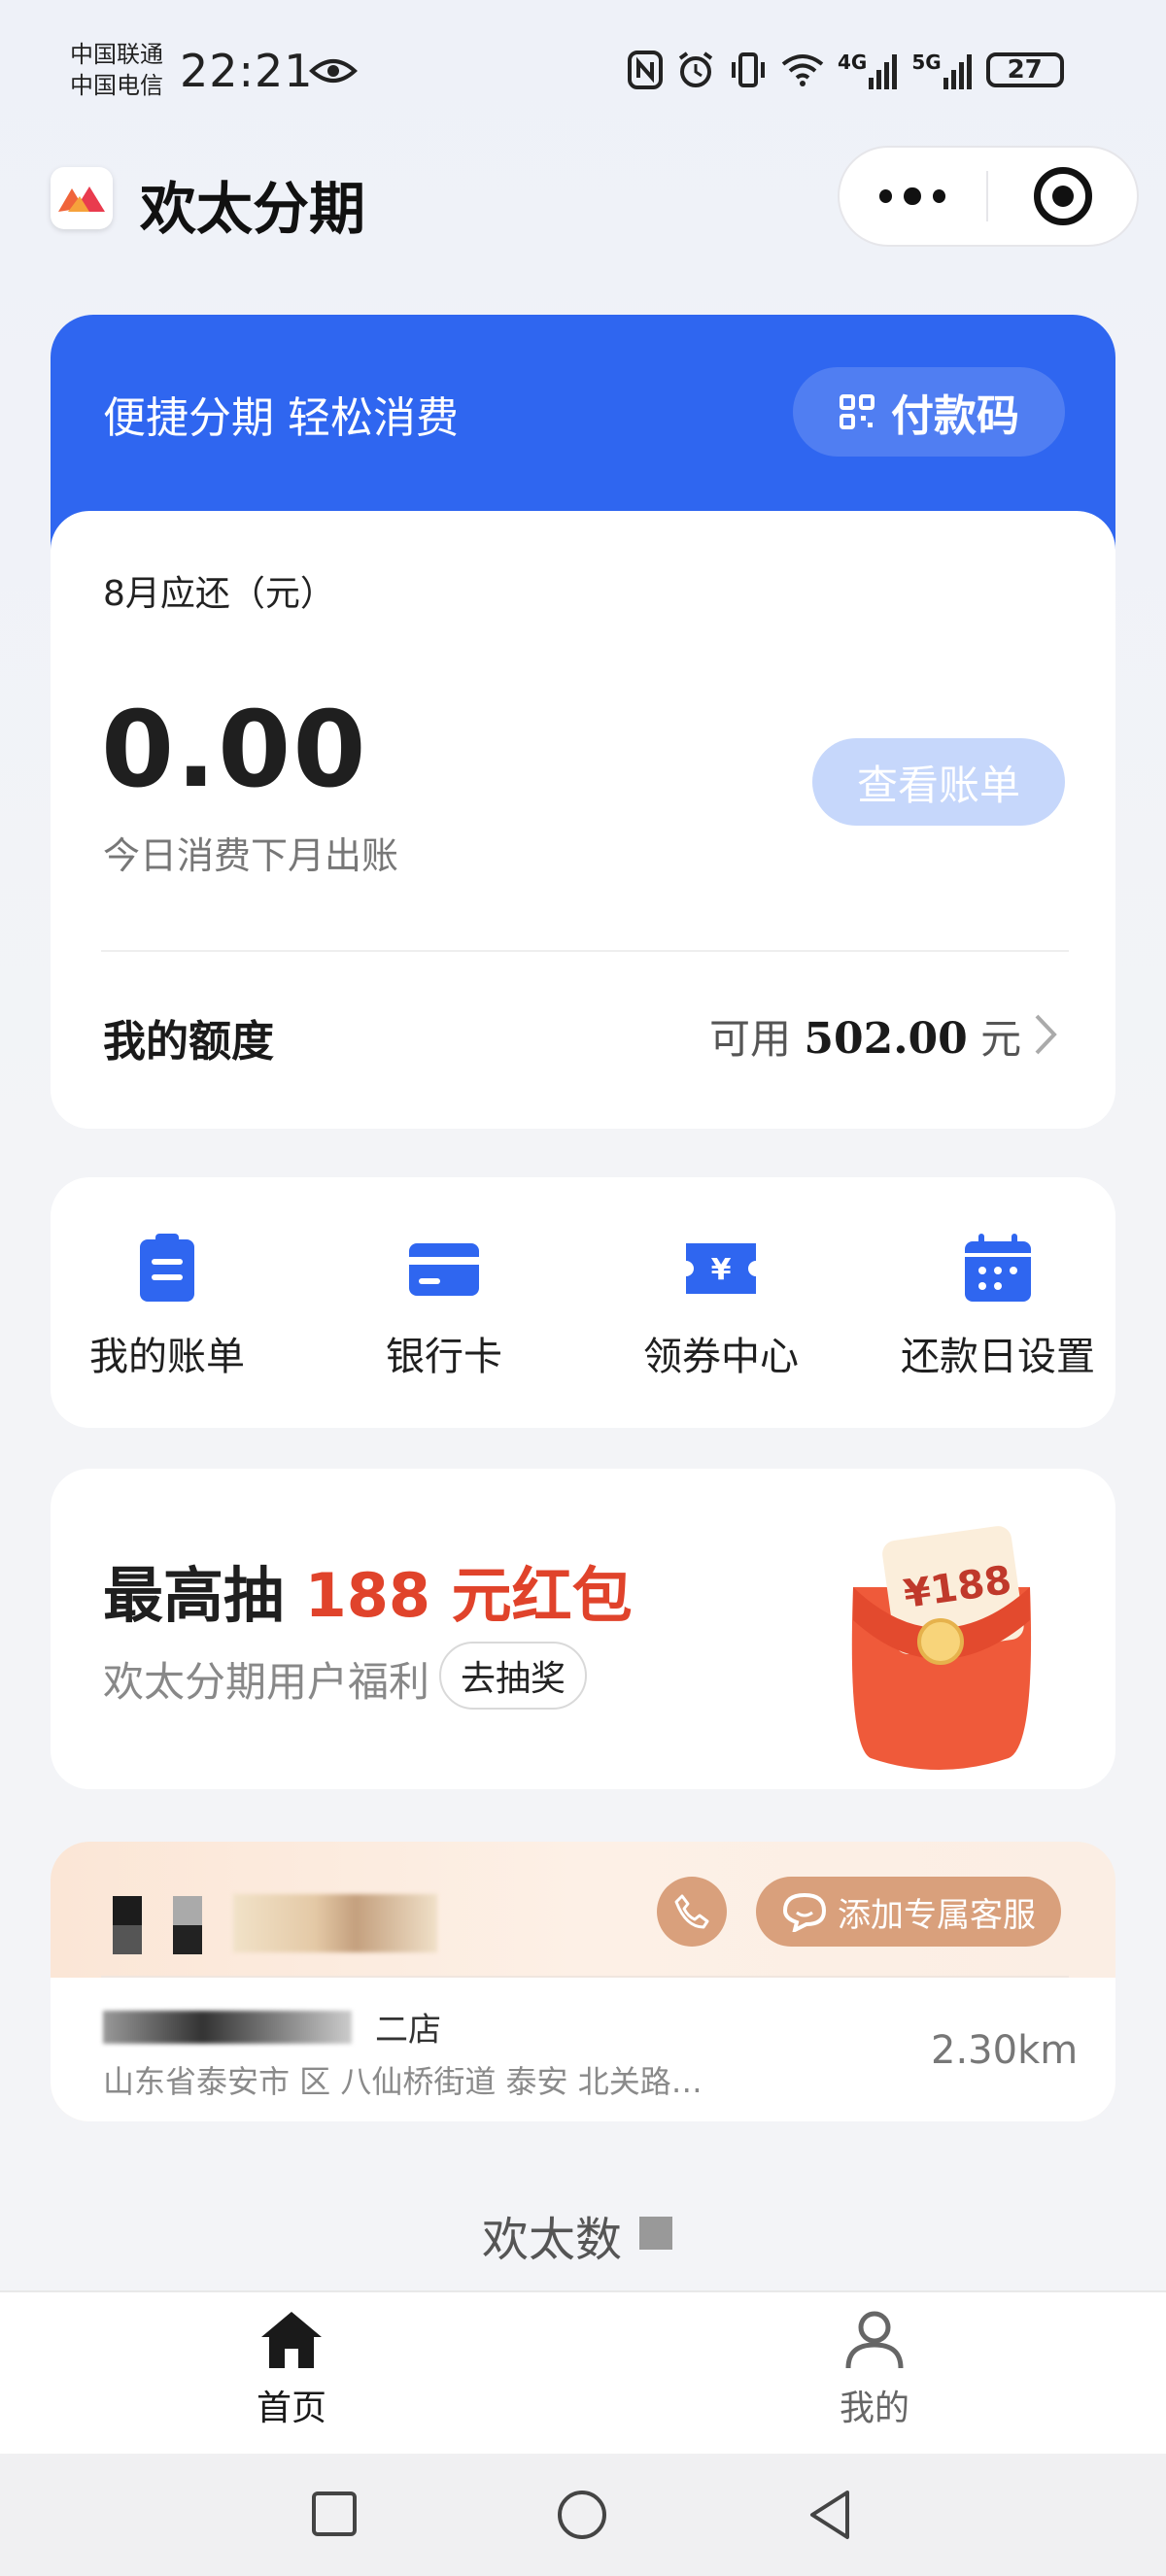 Image resolution: width=1166 pixels, height=2576 pixels. I want to click on nfc-icon, so click(645, 70).